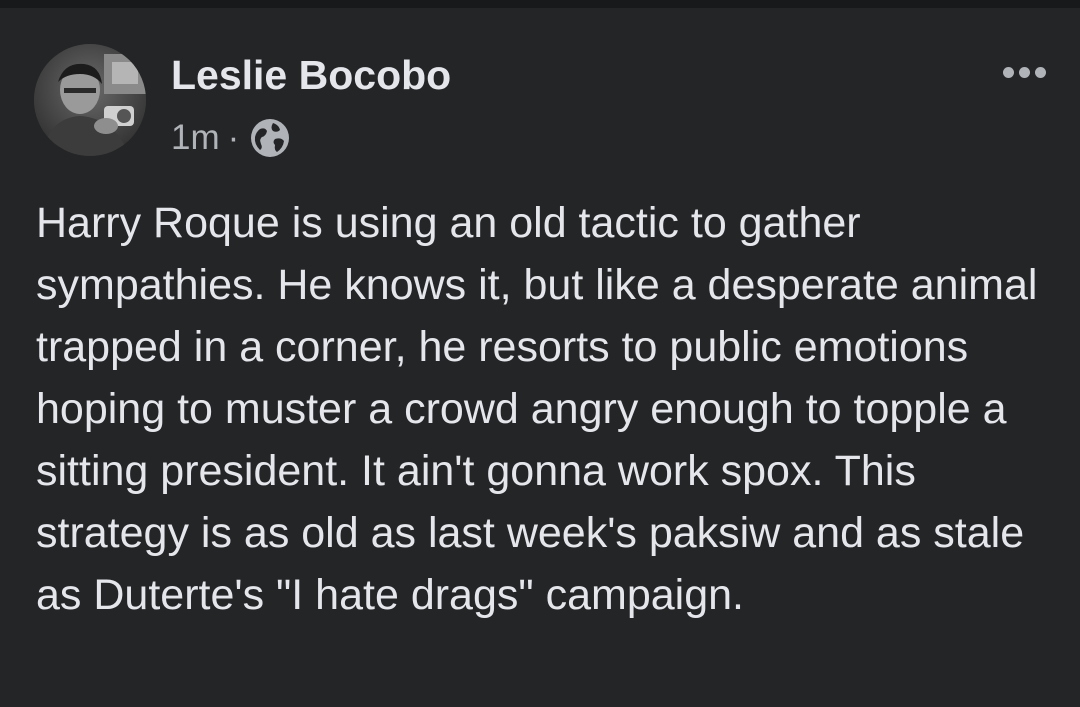  I want to click on more-options-icon, so click(1024, 72).